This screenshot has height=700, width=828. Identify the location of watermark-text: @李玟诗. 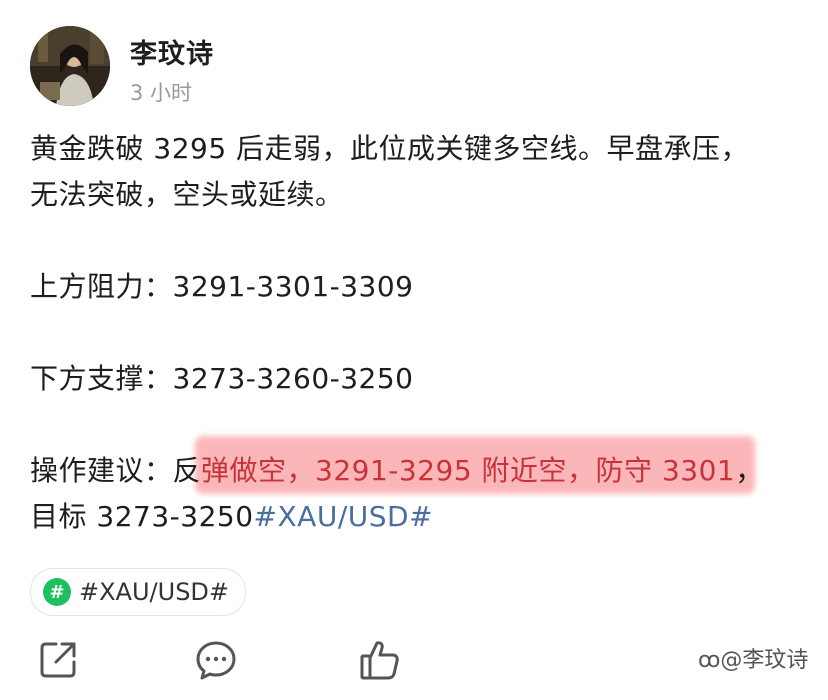
(764, 660).